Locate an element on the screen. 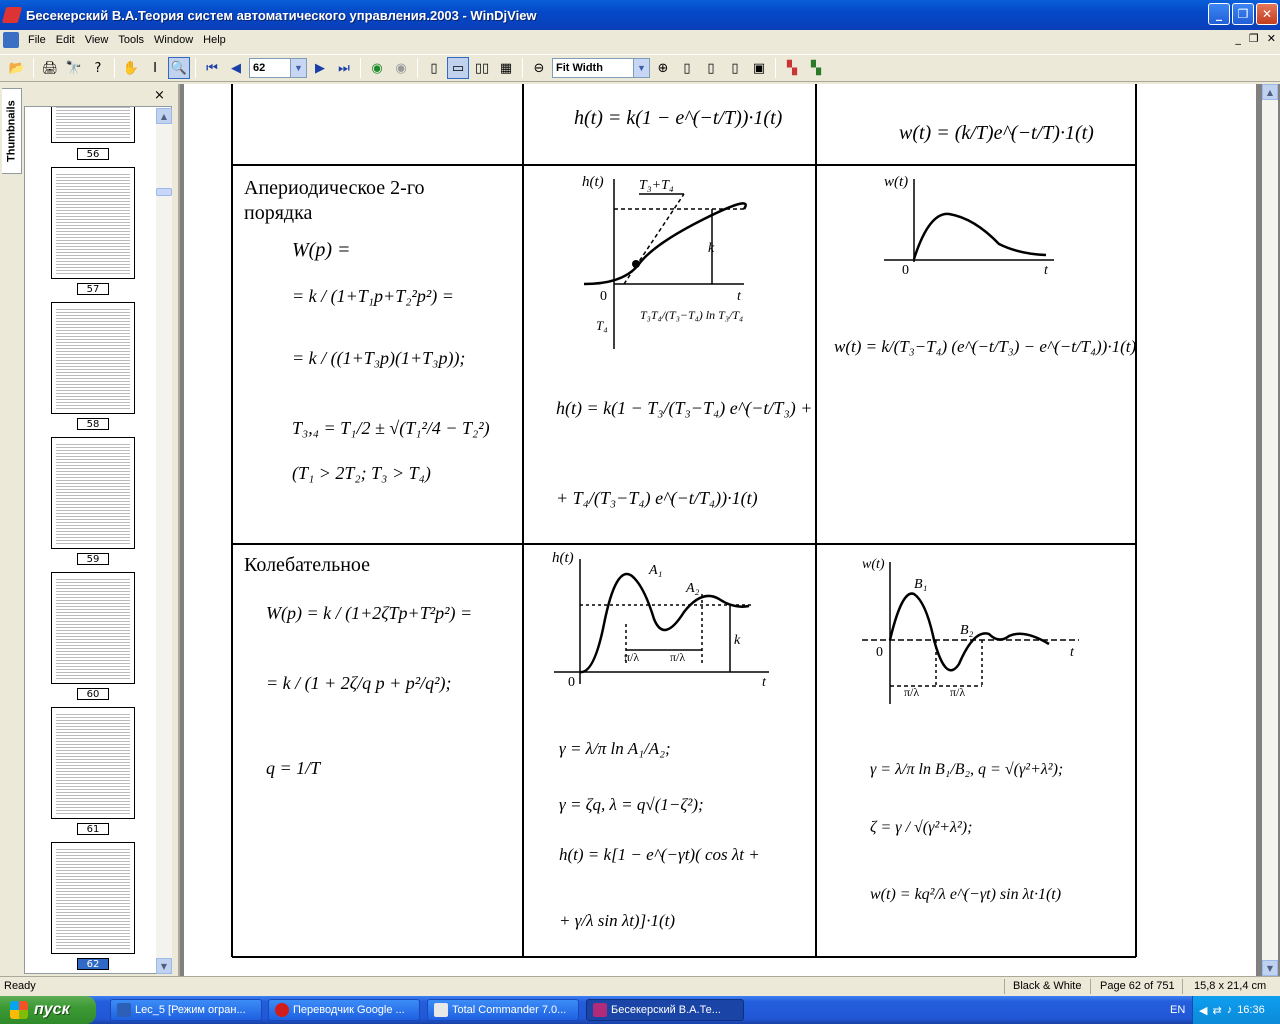  start-button: пуск is located at coordinates (48, 1010).